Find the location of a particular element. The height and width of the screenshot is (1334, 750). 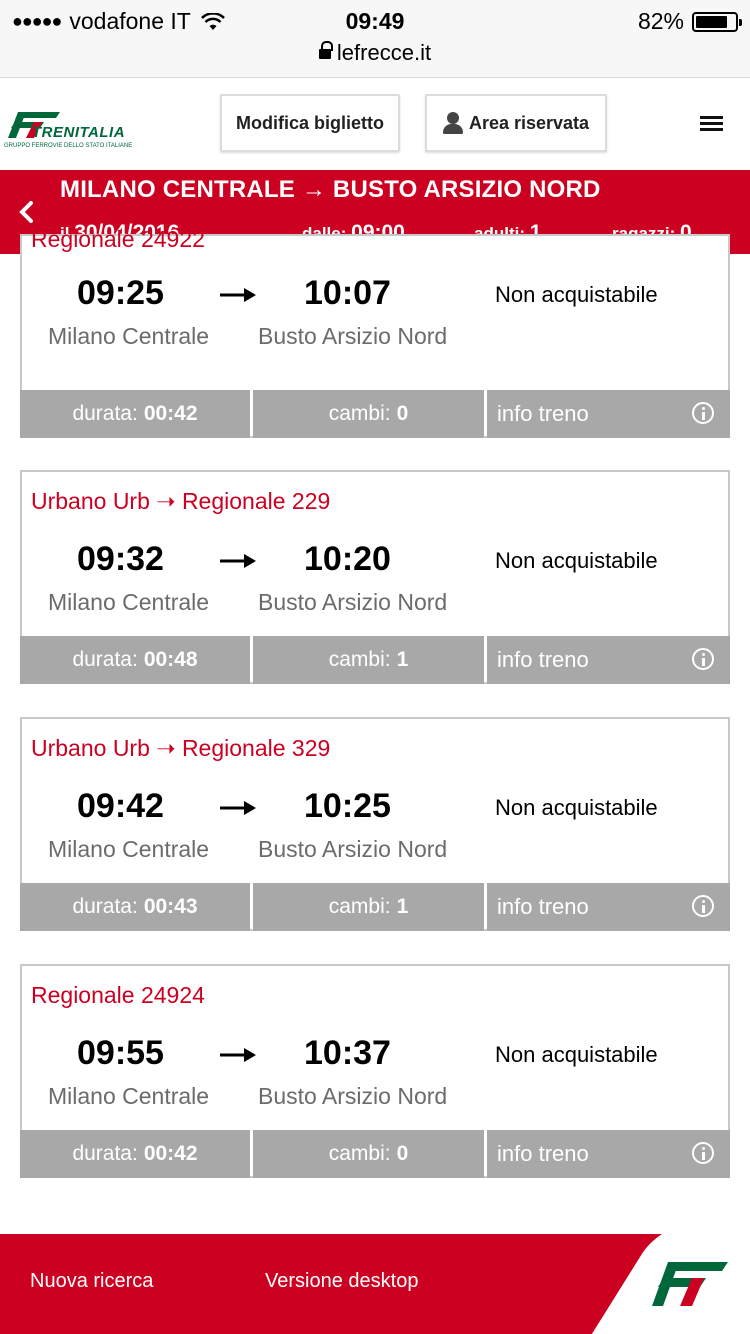

duration: durata: 00:43 is located at coordinates (135, 907).